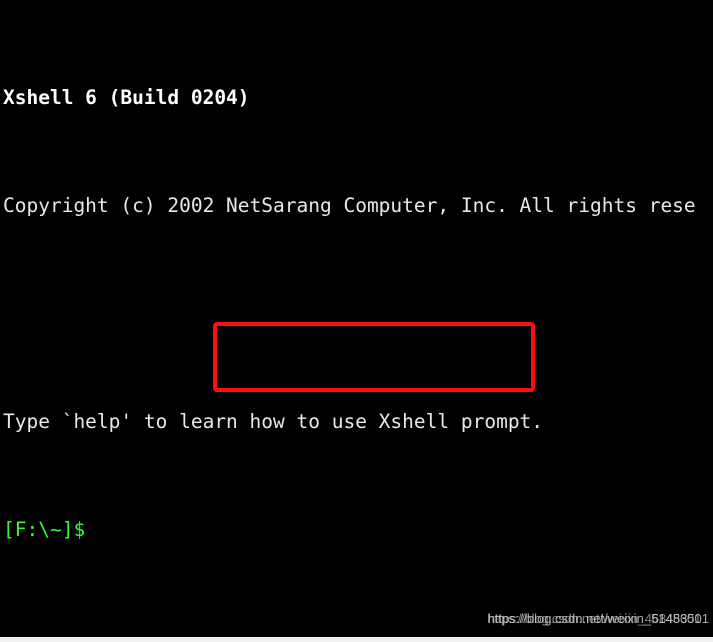 Image resolution: width=713 pixels, height=642 pixels. Describe the element at coordinates (126, 97) in the screenshot. I see `banner-title-text: Xshell 6 (Build 0204)` at that location.